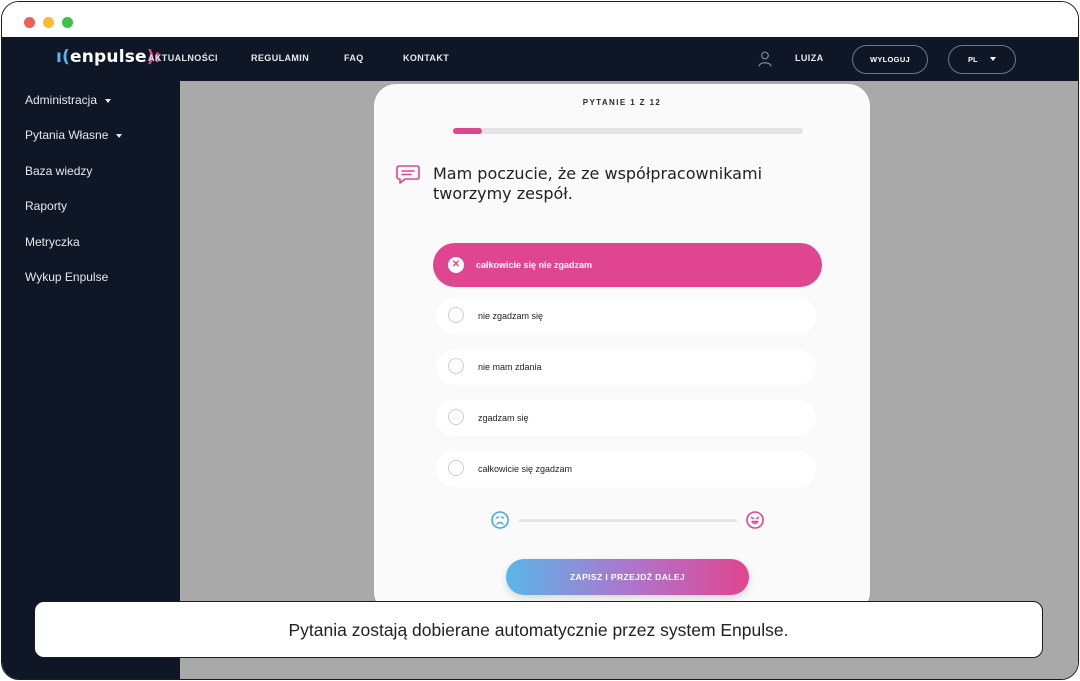 This screenshot has height=681, width=1080. What do you see at coordinates (511, 316) in the screenshot?
I see `answer-label: nie zgadzam się` at bounding box center [511, 316].